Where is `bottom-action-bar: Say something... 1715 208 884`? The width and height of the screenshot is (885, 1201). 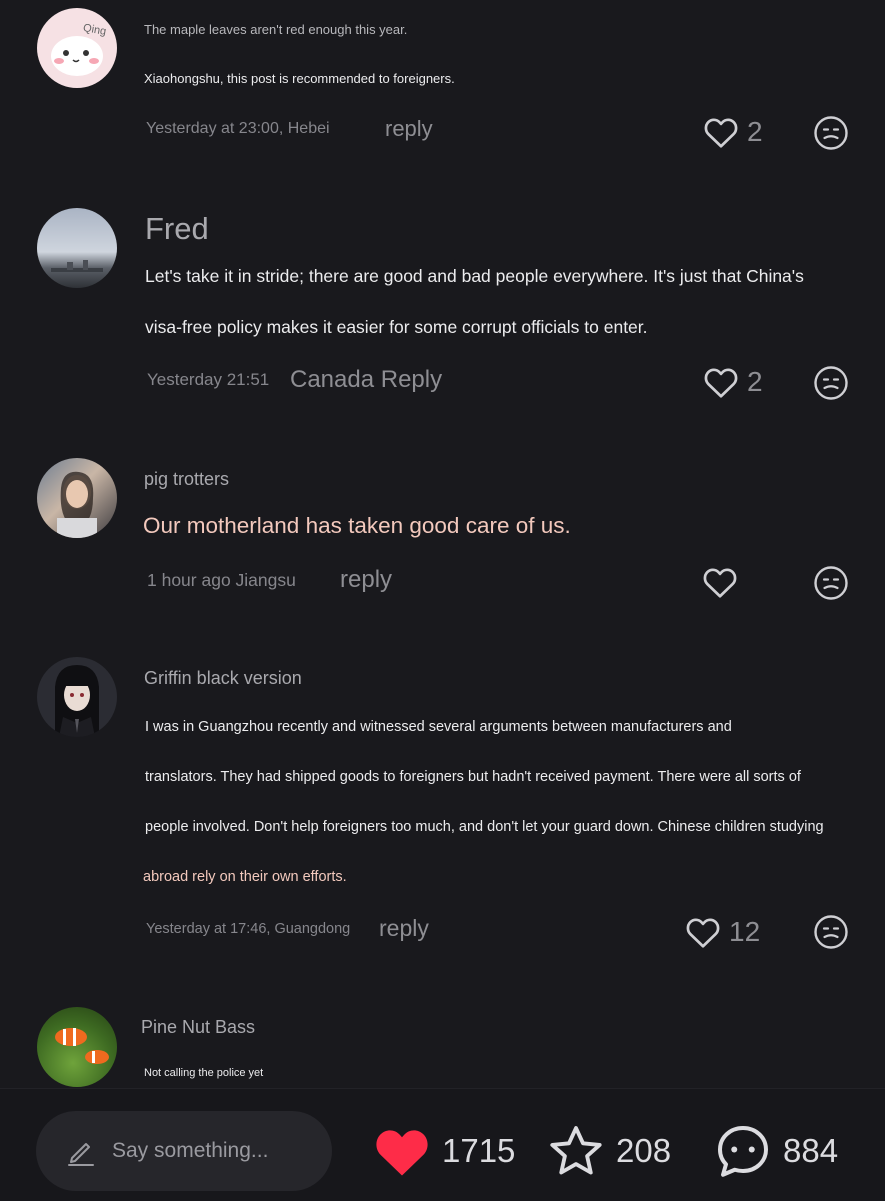
bottom-action-bar: Say something... 1715 208 884 is located at coordinates (442, 1144).